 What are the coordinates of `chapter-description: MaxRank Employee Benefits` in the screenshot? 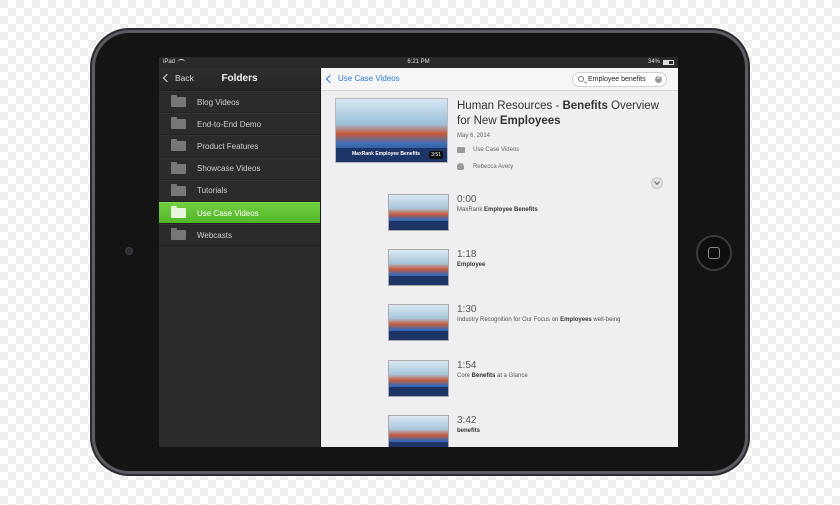 It's located at (497, 210).